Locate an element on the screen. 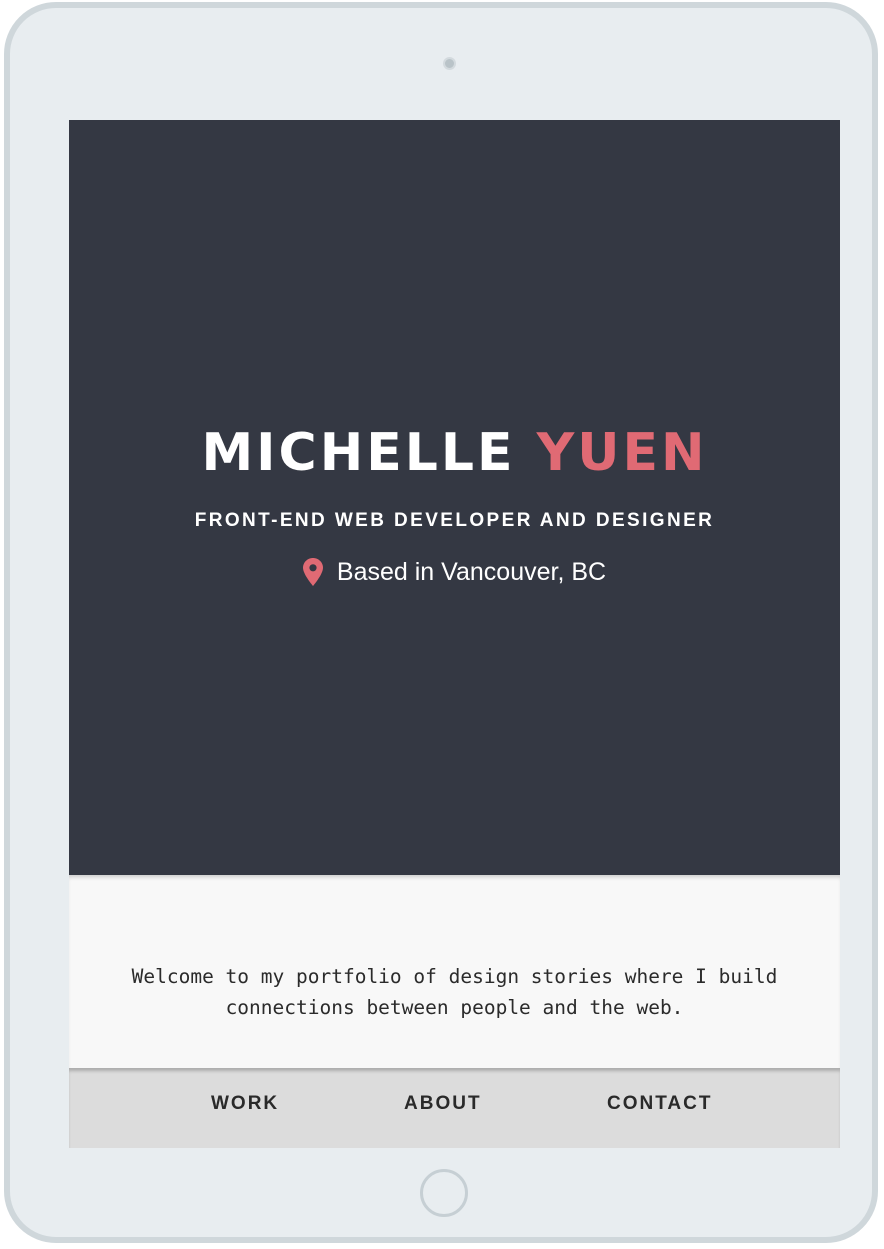 This screenshot has width=884, height=1249. hero-name: MICHELLE YUEN is located at coordinates (454, 453).